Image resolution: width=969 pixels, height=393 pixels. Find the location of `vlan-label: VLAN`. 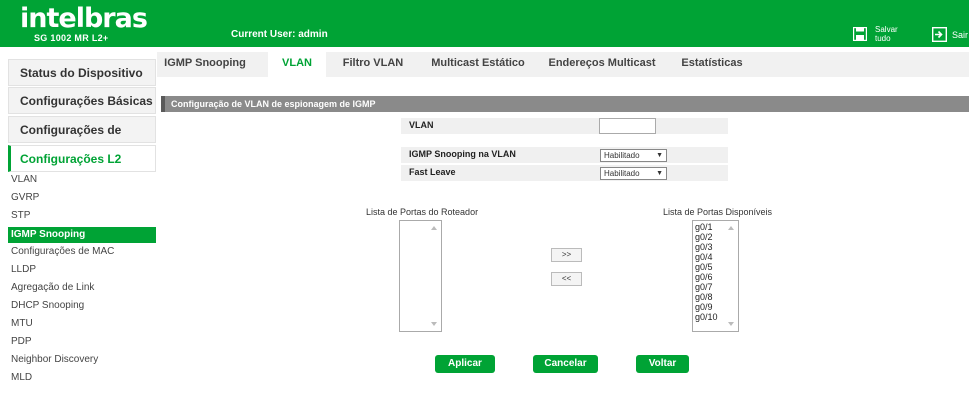

vlan-label: VLAN is located at coordinates (421, 125).